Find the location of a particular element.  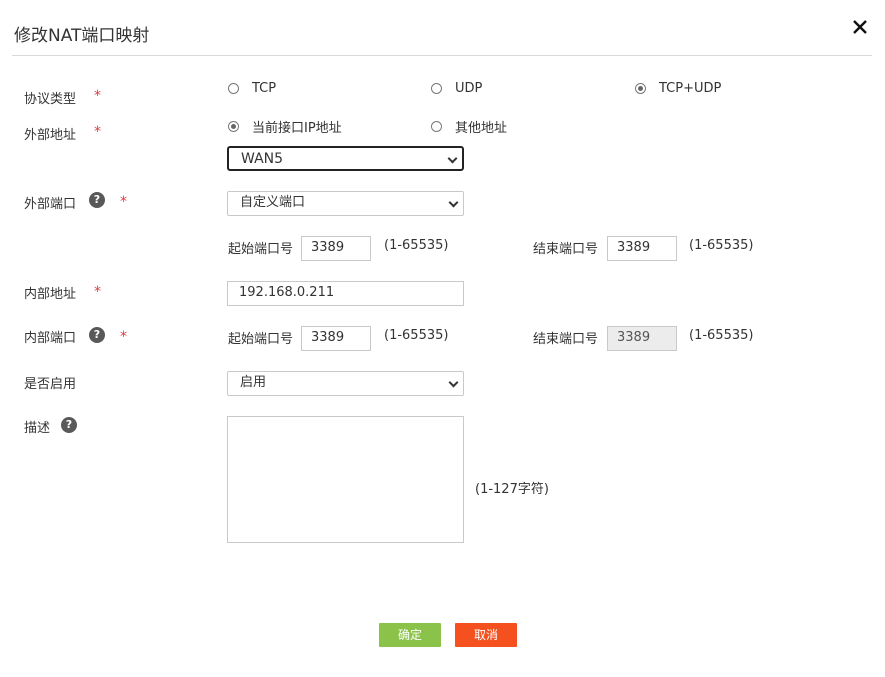

enable-label: 是否启用 is located at coordinates (50, 384).